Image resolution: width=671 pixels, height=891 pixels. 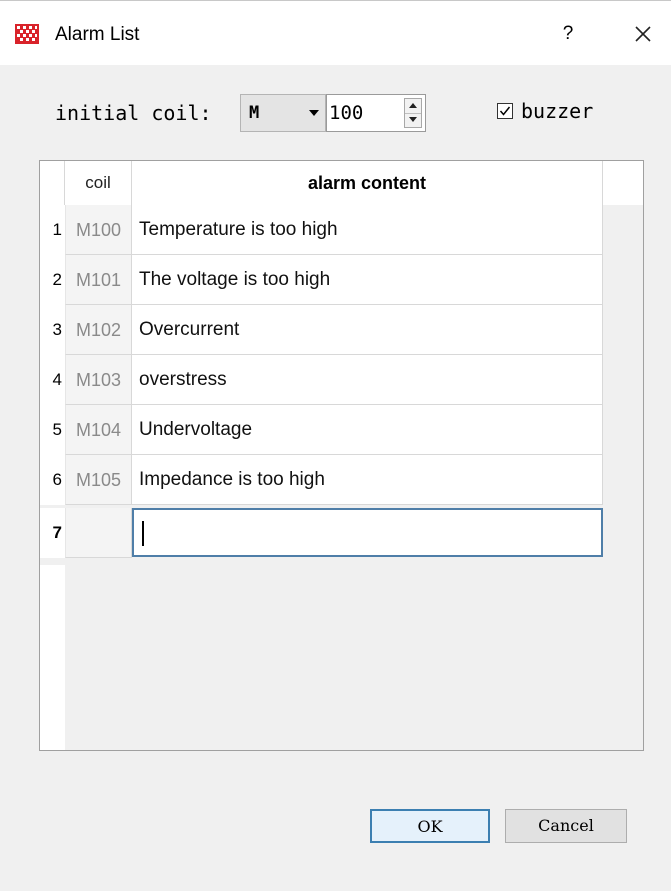 What do you see at coordinates (367, 480) in the screenshot?
I see `alarm-content-cell: Impedance is too high` at bounding box center [367, 480].